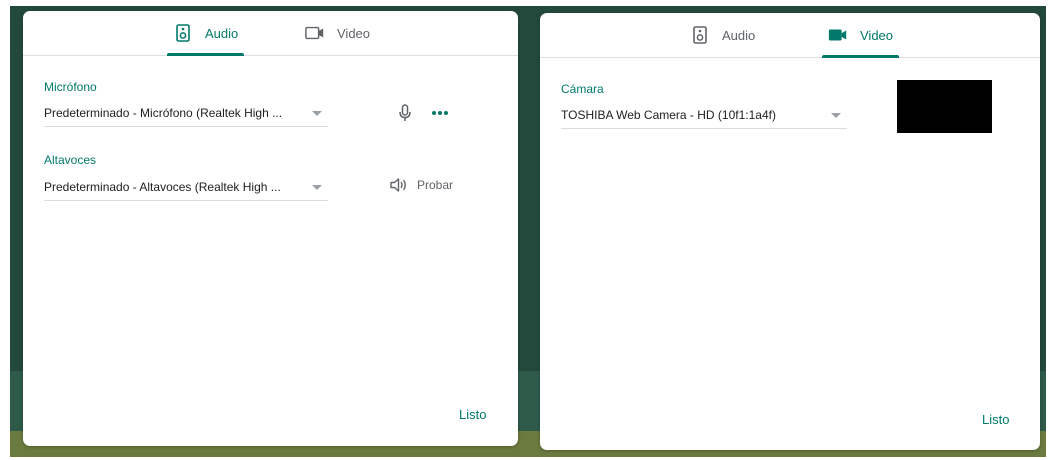  What do you see at coordinates (440, 113) in the screenshot?
I see `more-icon` at bounding box center [440, 113].